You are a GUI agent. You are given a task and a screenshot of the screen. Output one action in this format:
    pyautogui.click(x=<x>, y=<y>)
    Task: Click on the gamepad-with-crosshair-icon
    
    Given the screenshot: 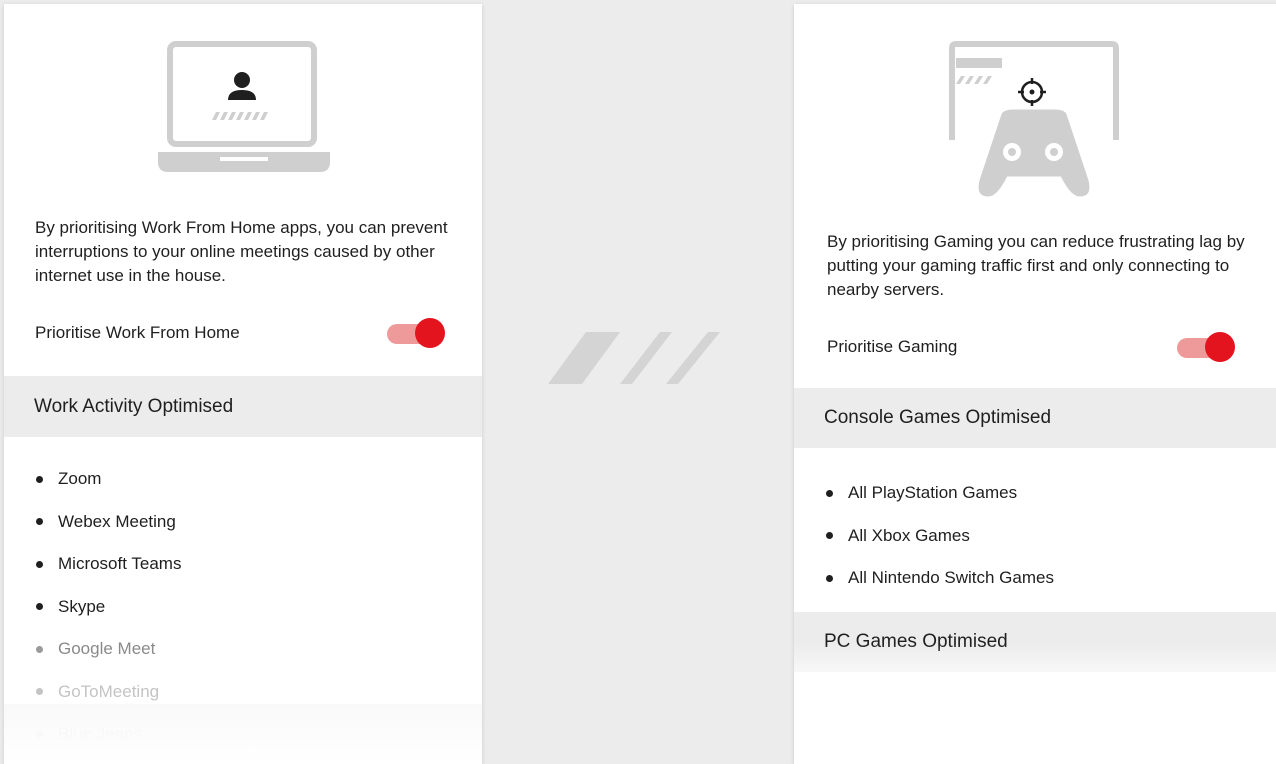 What is the action you would take?
    pyautogui.click(x=1034, y=122)
    